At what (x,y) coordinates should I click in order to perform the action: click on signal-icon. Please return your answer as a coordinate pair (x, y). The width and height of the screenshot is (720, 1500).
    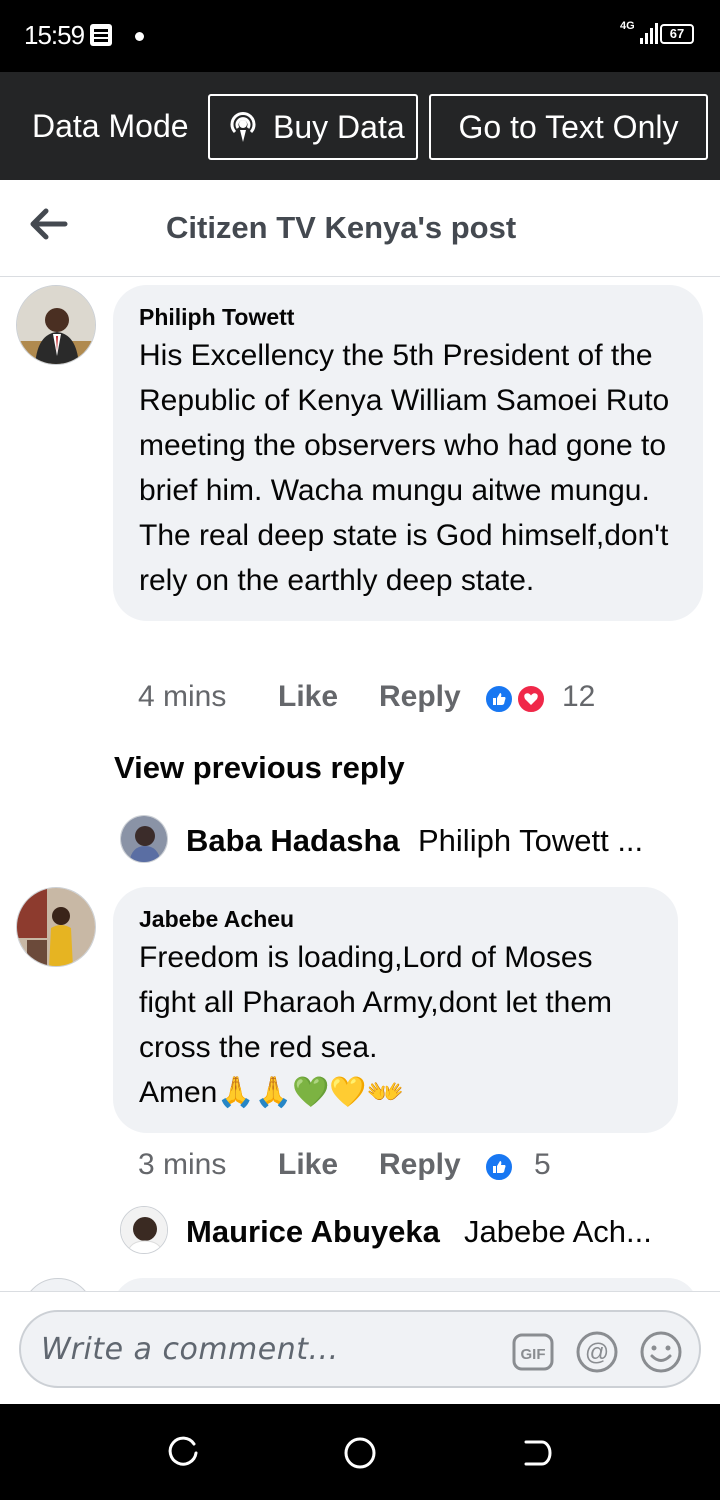
    Looking at the image, I should click on (649, 33).